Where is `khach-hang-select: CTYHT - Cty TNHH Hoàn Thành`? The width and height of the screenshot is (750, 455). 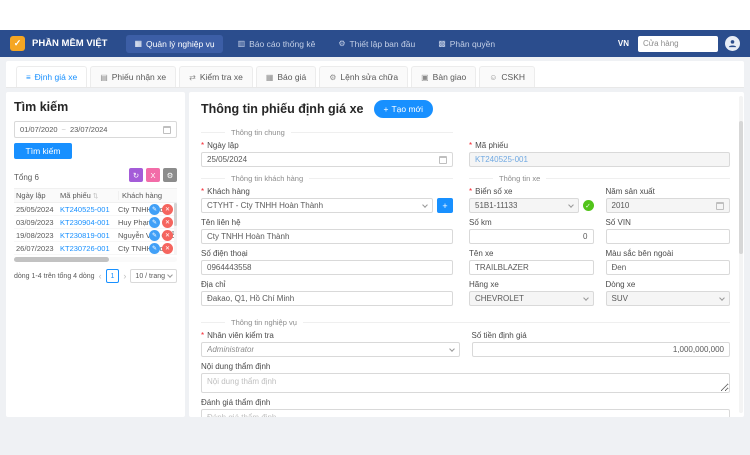 khach-hang-select: CTYHT - Cty TNHH Hoàn Thành is located at coordinates (317, 205).